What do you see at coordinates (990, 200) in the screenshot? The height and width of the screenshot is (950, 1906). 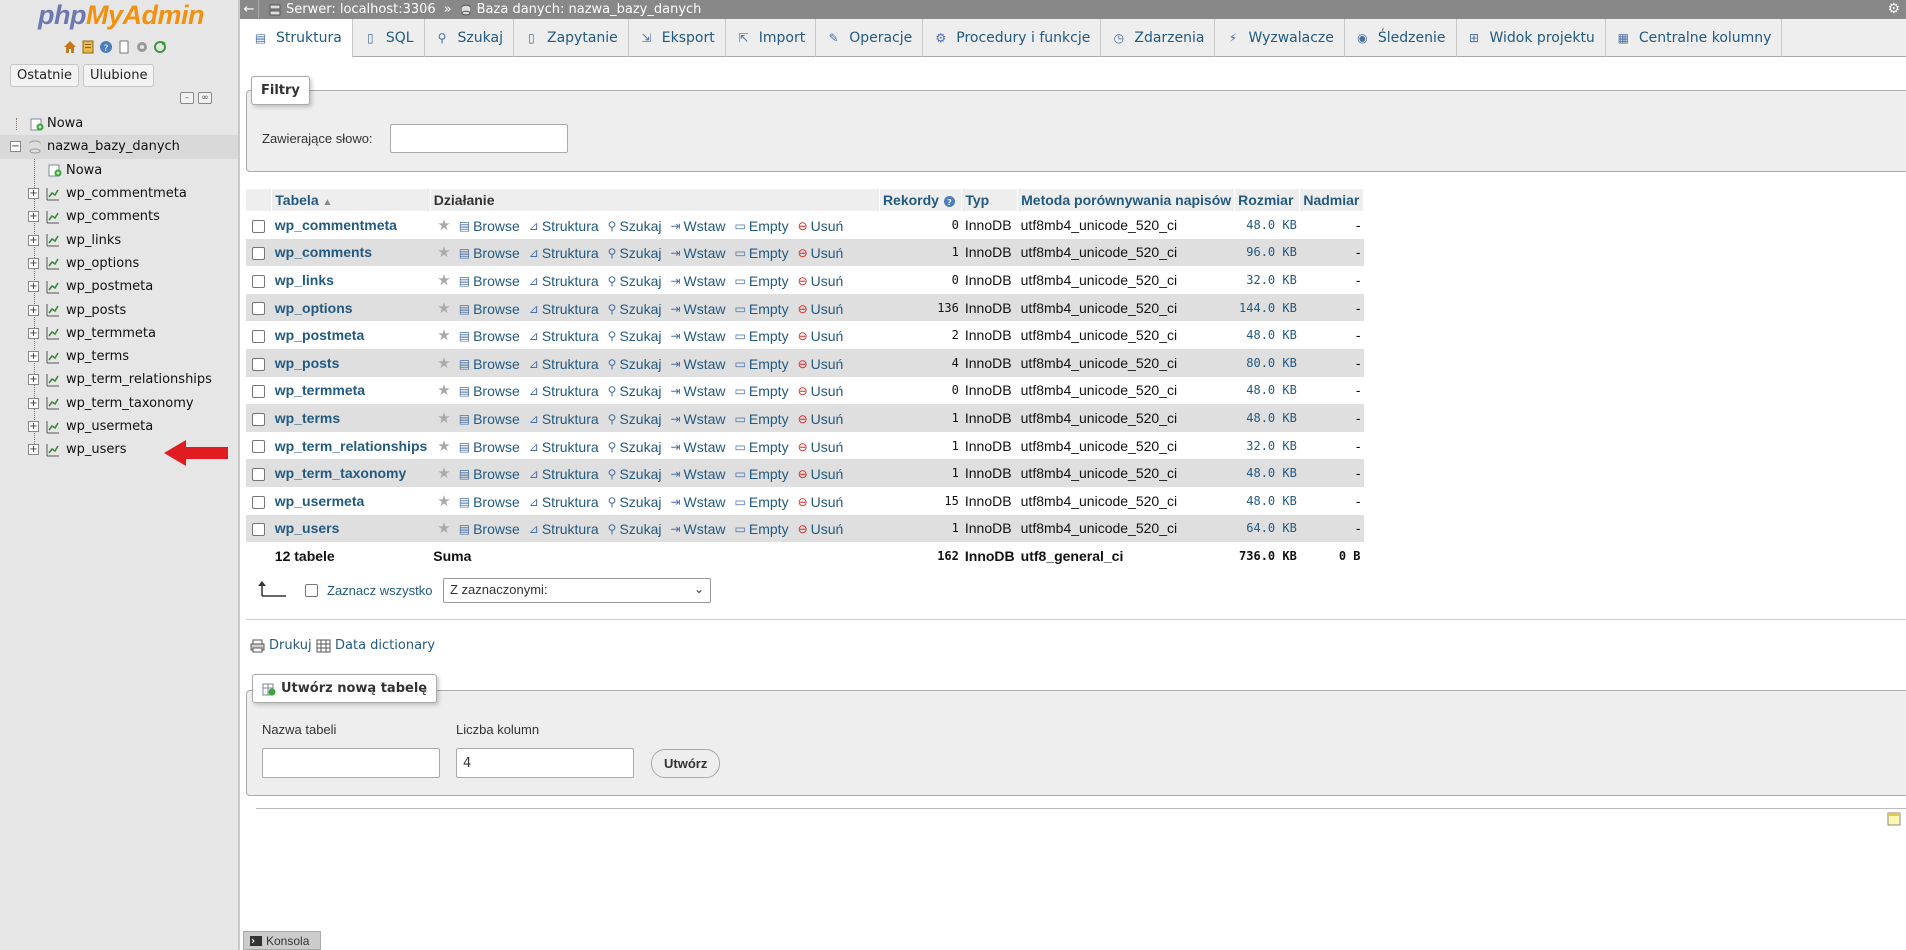 I see `header-type: Typ` at bounding box center [990, 200].